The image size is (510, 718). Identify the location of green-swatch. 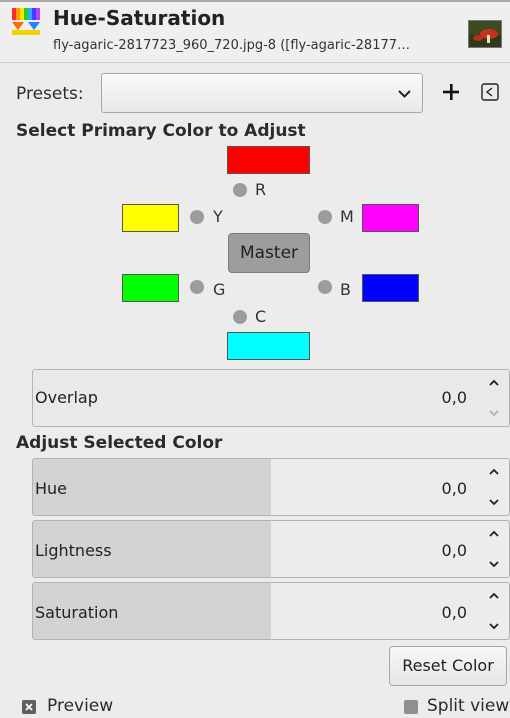
(150, 288).